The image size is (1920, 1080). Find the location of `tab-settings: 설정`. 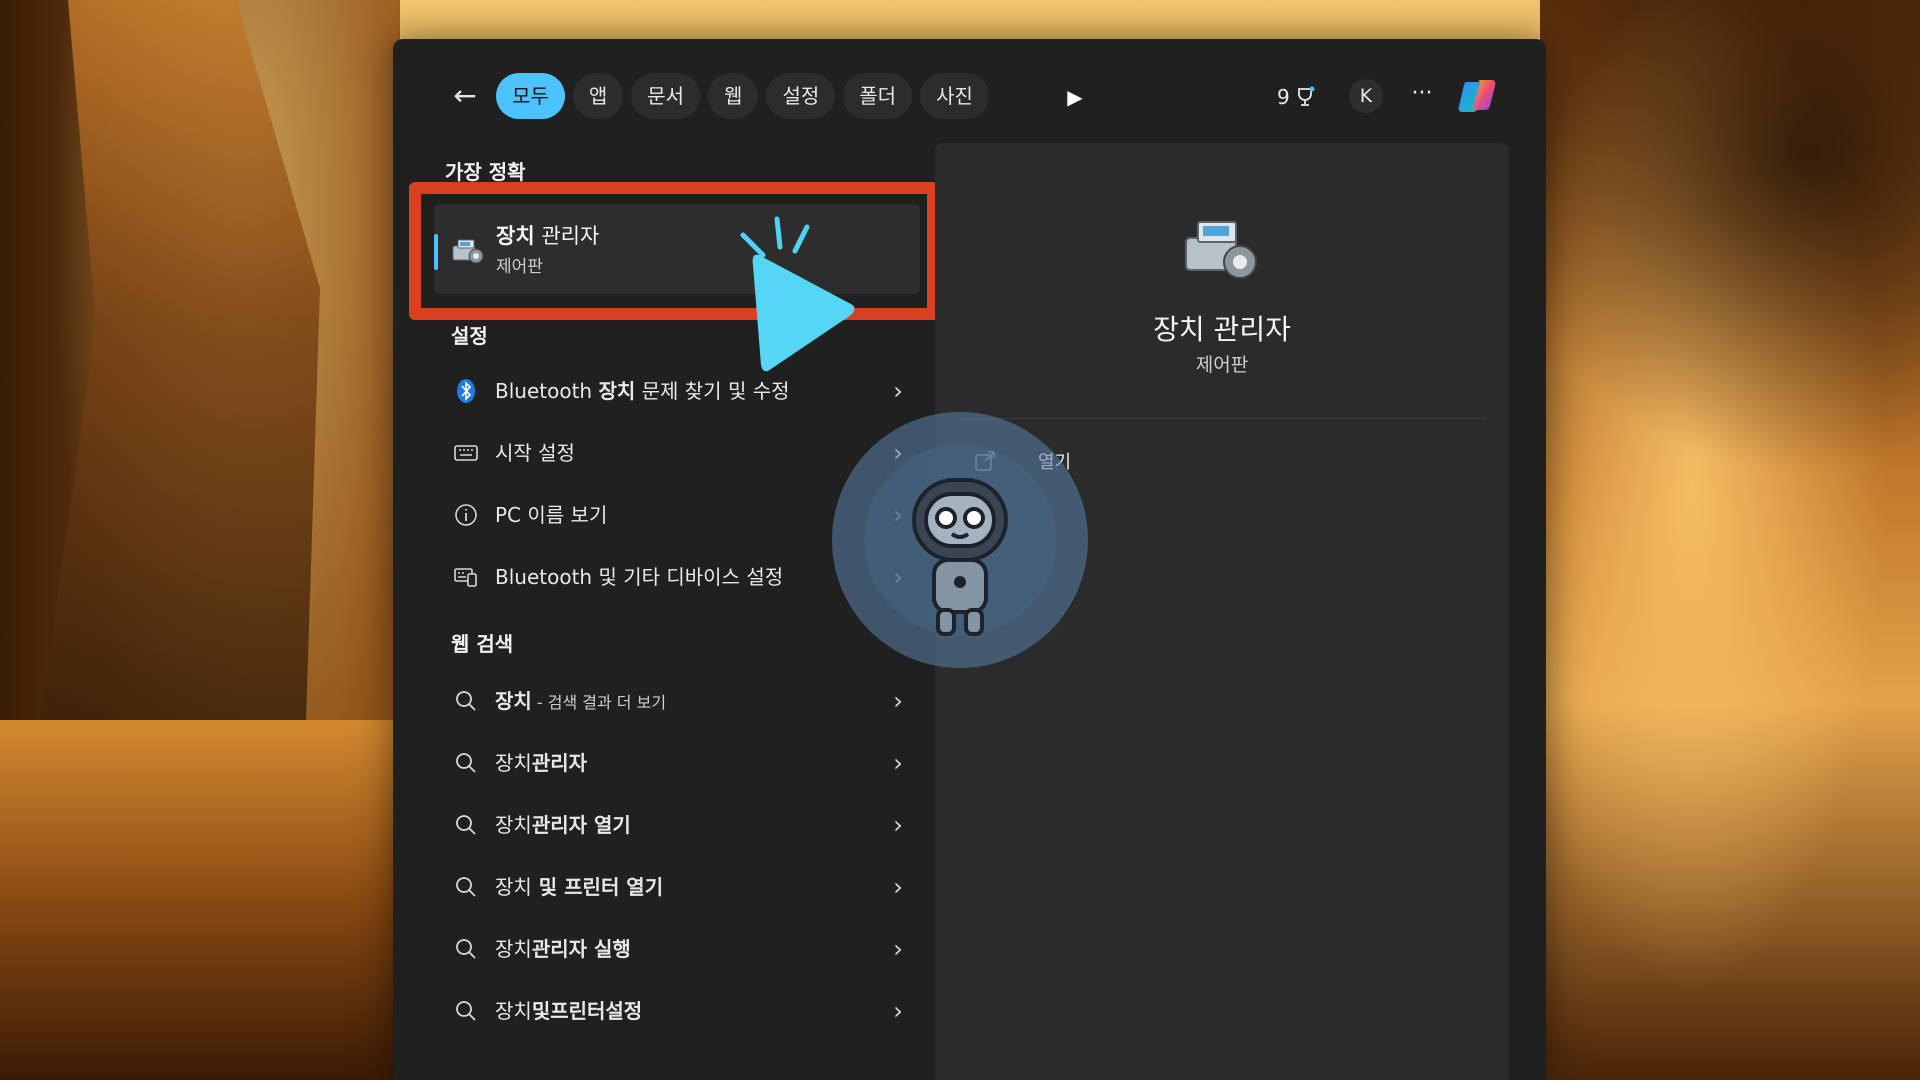

tab-settings: 설정 is located at coordinates (801, 96).